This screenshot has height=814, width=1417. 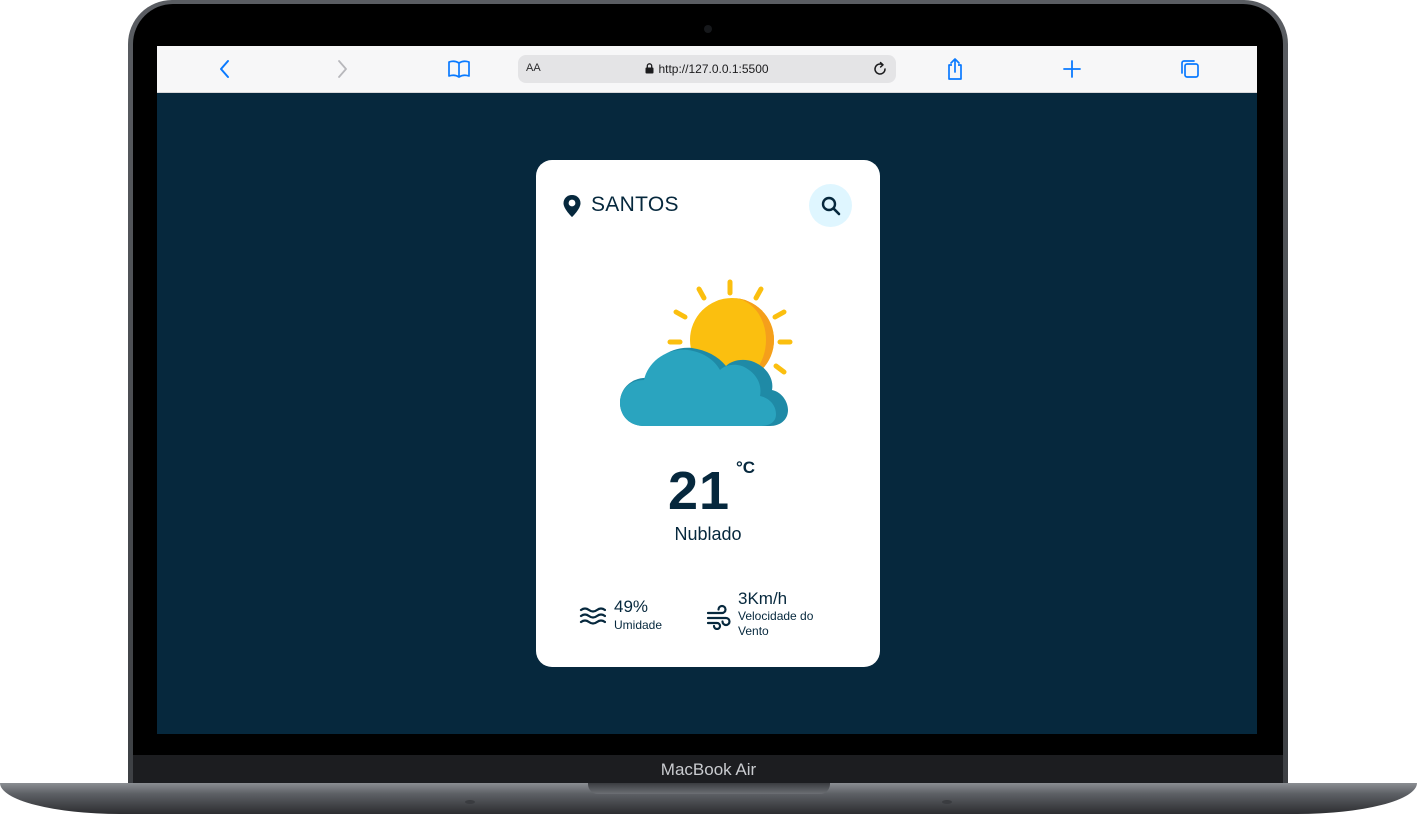 What do you see at coordinates (572, 206) in the screenshot?
I see `location-pin-icon` at bounding box center [572, 206].